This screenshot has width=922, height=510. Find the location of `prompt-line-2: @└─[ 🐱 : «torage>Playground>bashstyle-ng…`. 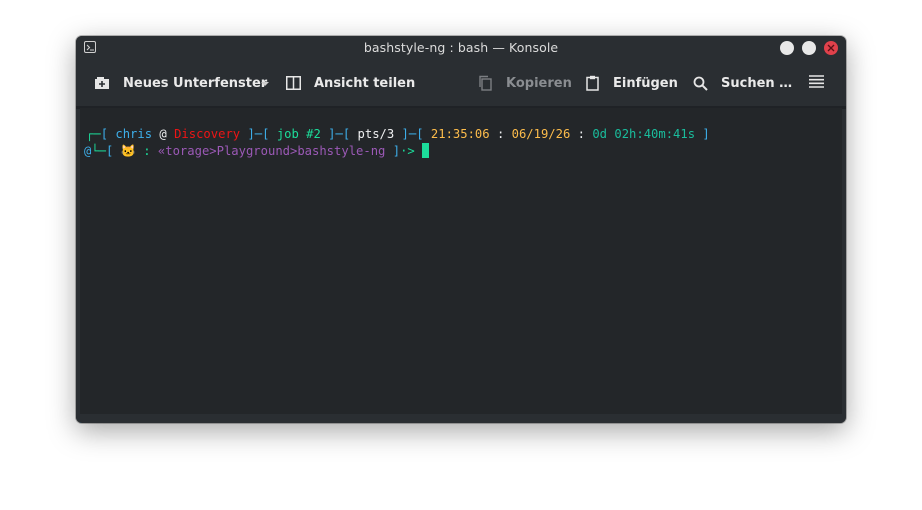

prompt-line-2: @└─[ 🐱 : «torage>Playground>bashstyle-ng… is located at coordinates (257, 151).